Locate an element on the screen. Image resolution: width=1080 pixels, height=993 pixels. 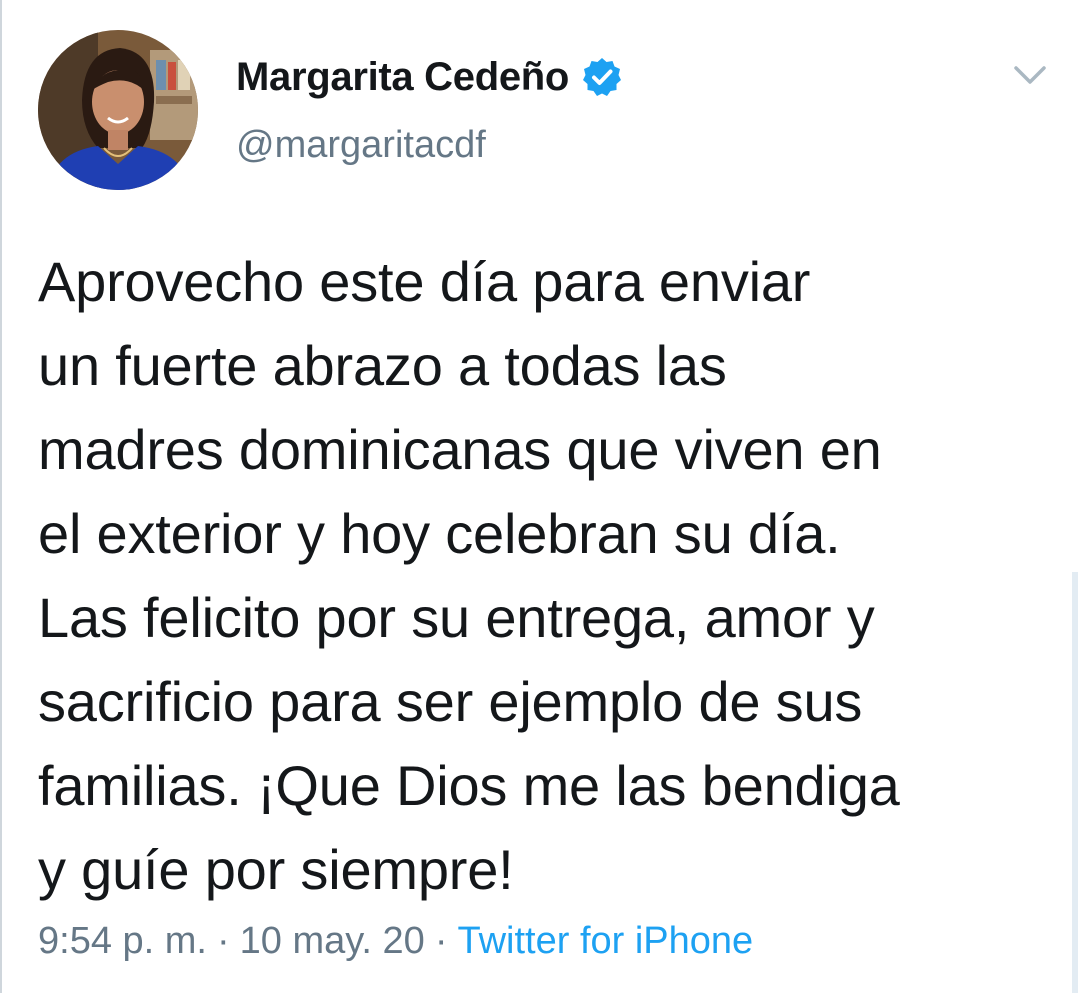
tweet-time: 9:54 p. m. is located at coordinates (122, 941).